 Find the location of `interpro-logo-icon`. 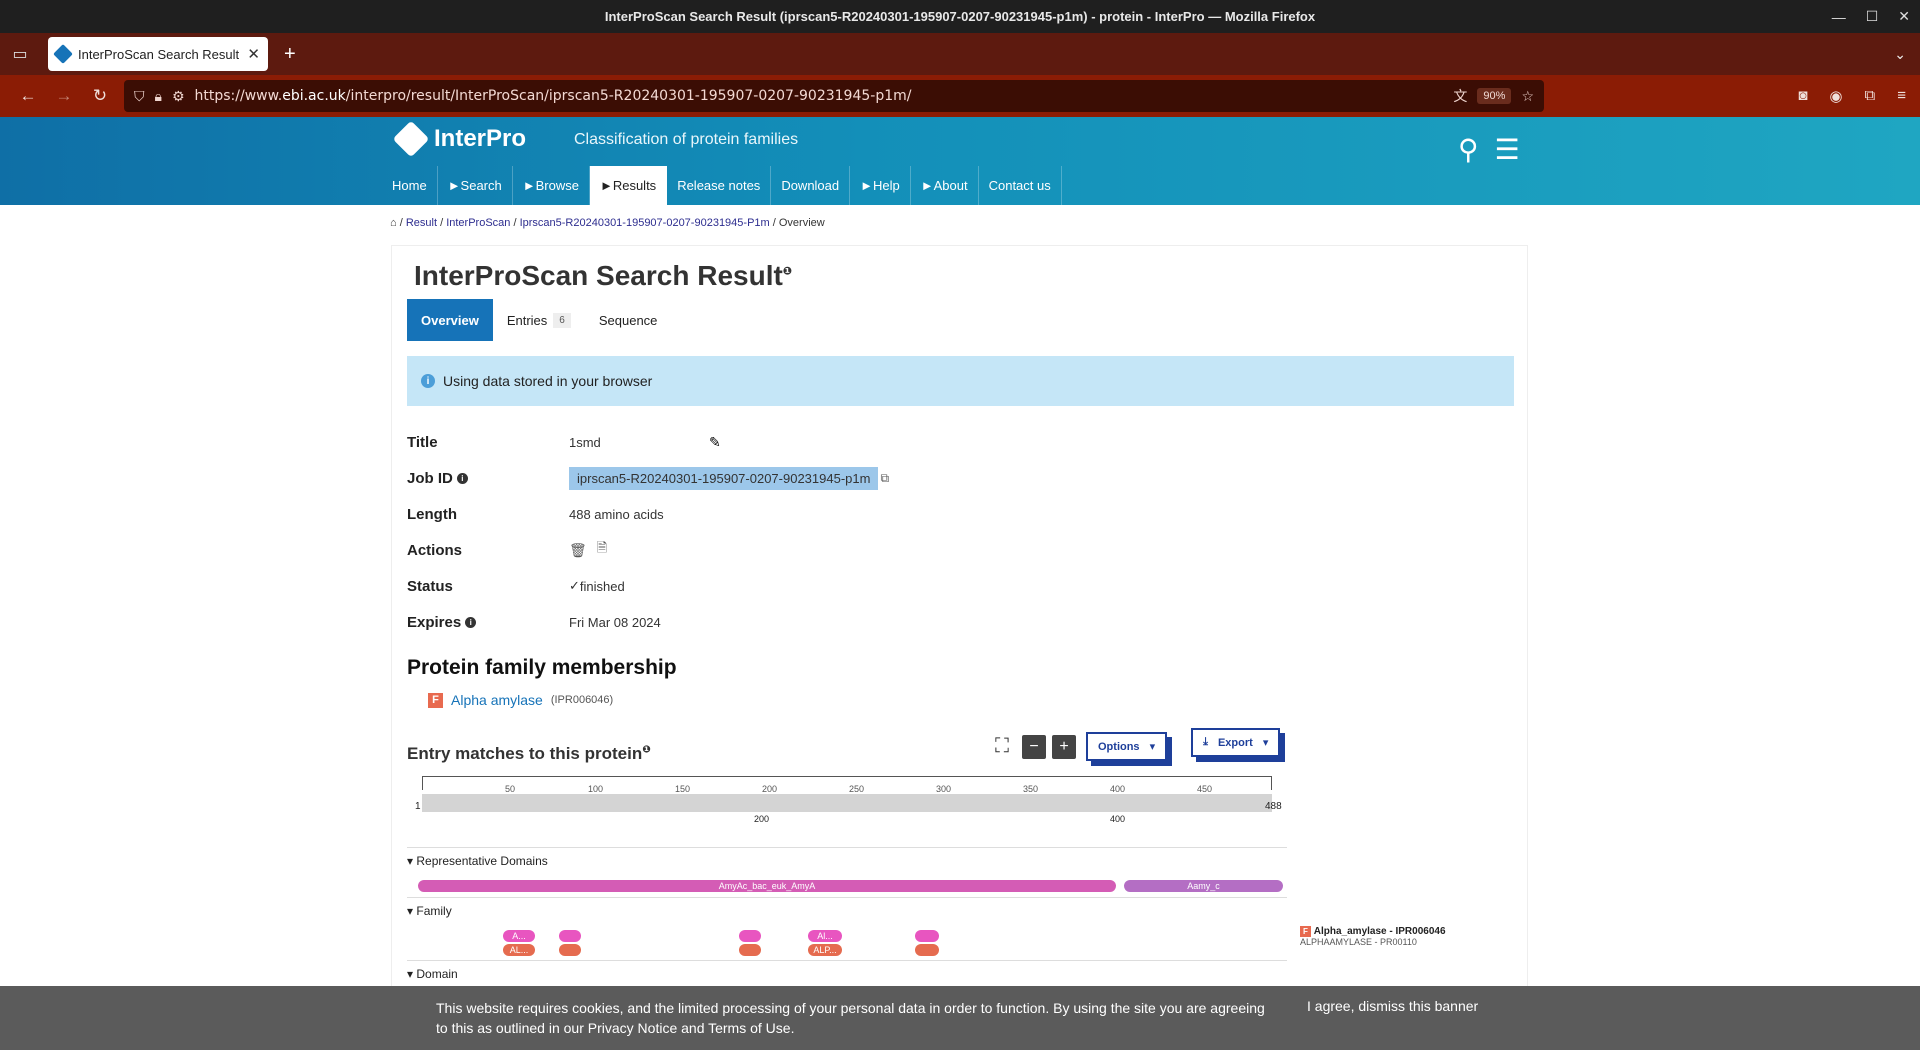

interpro-logo-icon is located at coordinates (411, 139).